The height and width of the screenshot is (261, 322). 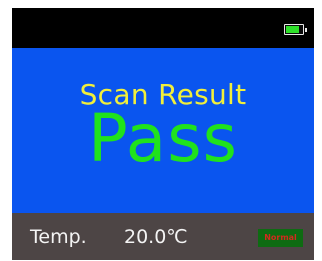 I want to click on temperature-value: 20.0℃, so click(x=156, y=237).